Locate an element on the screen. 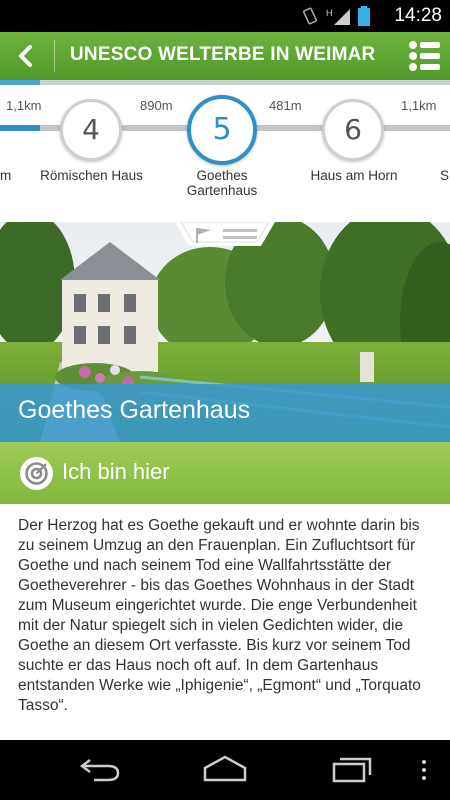  stop-5-button: 5 is located at coordinates (222, 130).